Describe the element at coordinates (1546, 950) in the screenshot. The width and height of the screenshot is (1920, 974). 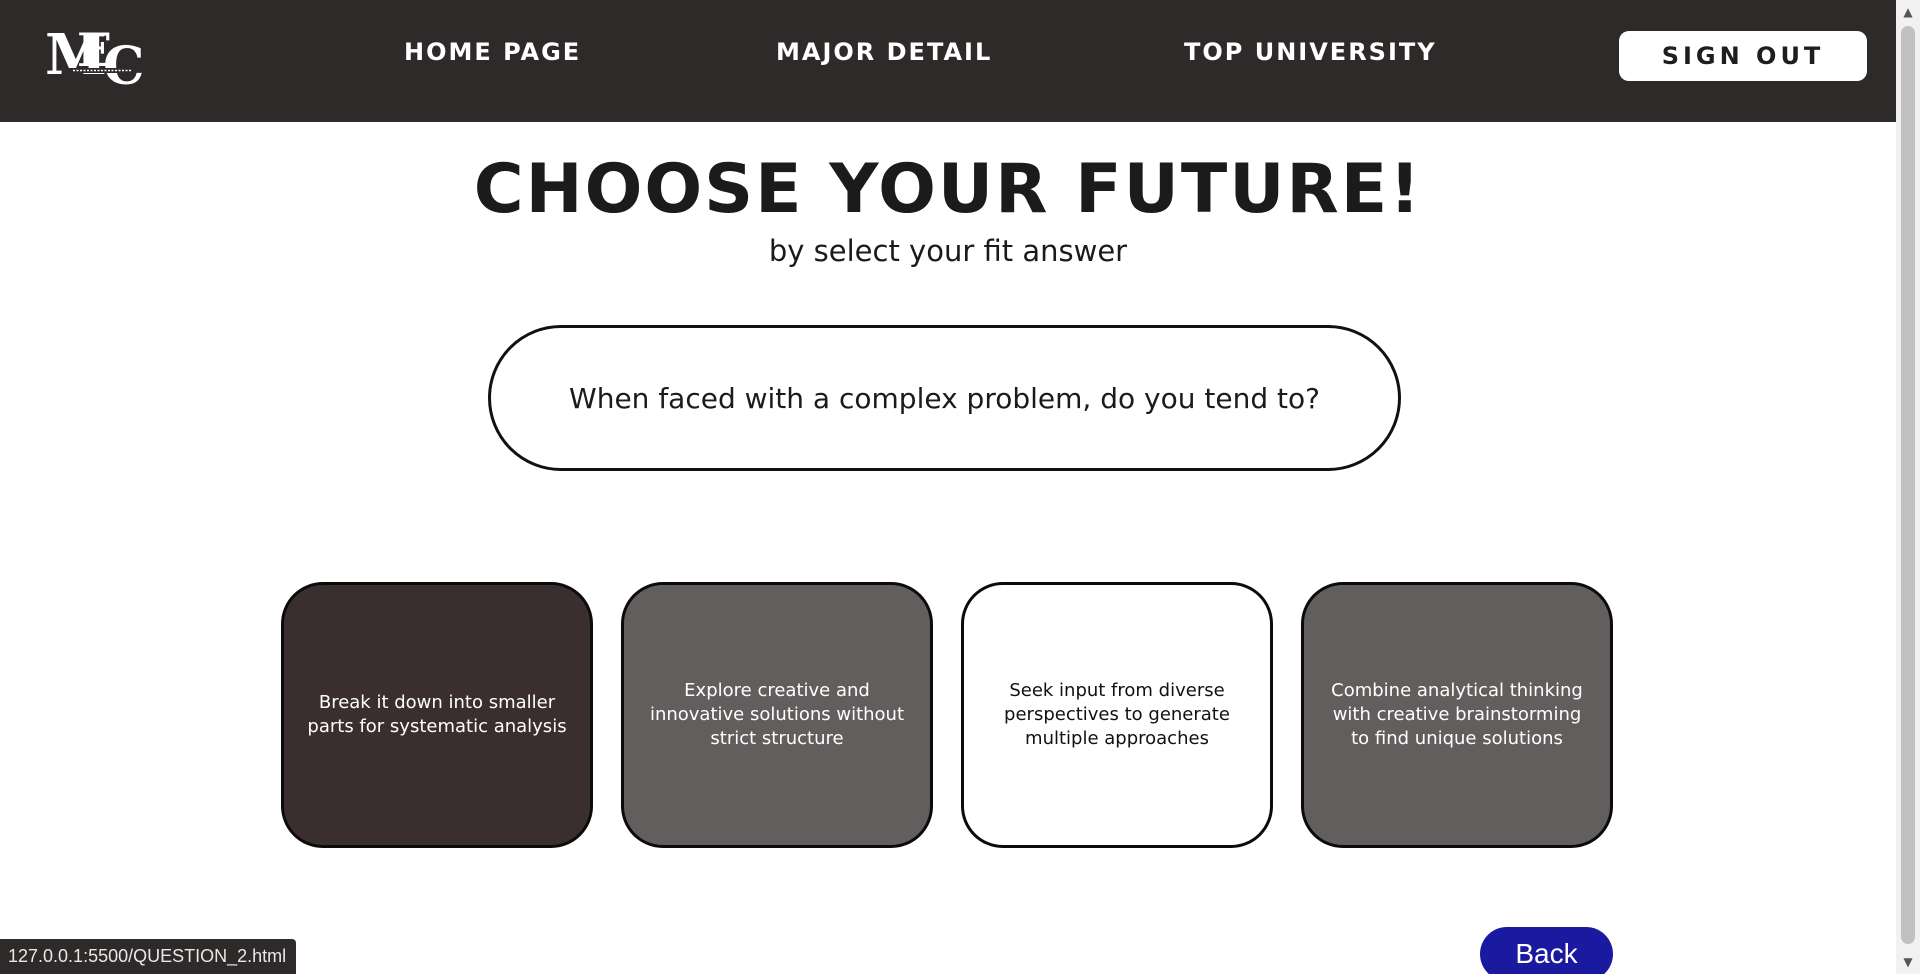
I see `back-button: Back` at that location.